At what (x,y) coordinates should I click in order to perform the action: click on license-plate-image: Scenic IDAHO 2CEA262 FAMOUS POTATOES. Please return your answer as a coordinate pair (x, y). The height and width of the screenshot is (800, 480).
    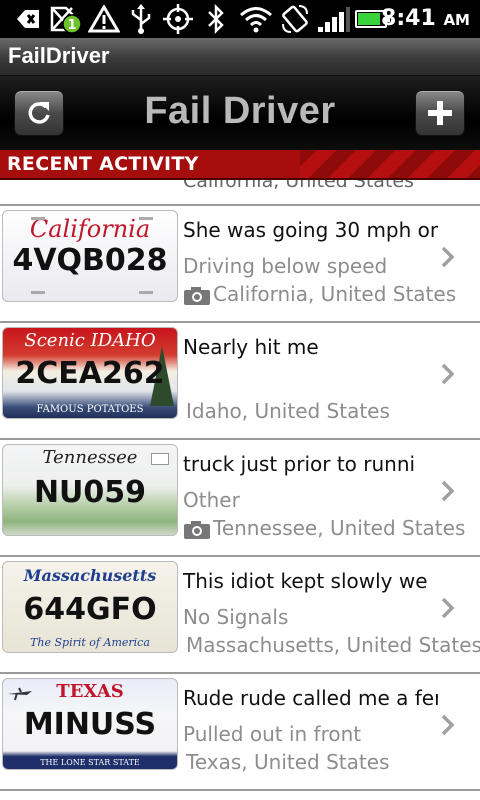
    Looking at the image, I should click on (90, 373).